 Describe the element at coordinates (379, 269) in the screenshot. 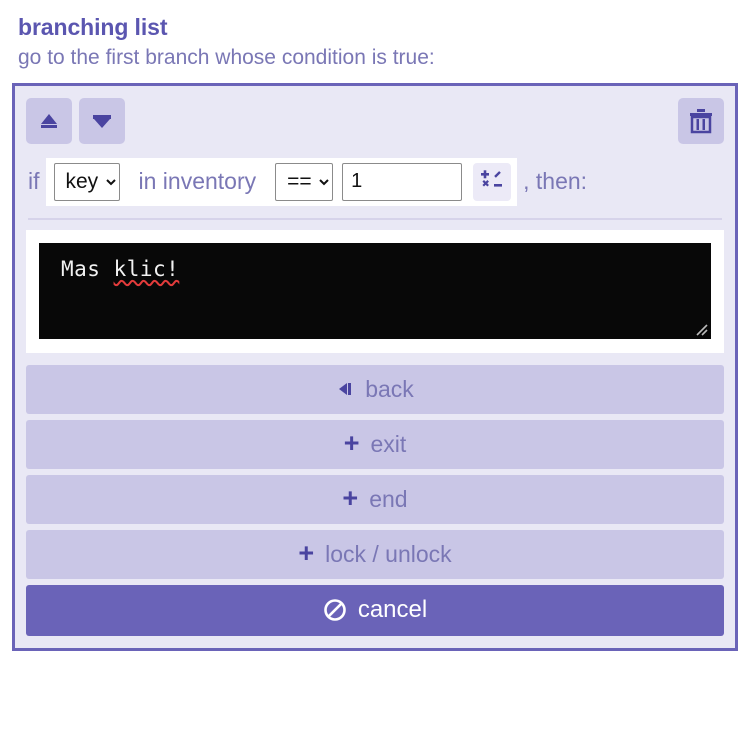

I see `dialogue-text: Mas klic!` at that location.